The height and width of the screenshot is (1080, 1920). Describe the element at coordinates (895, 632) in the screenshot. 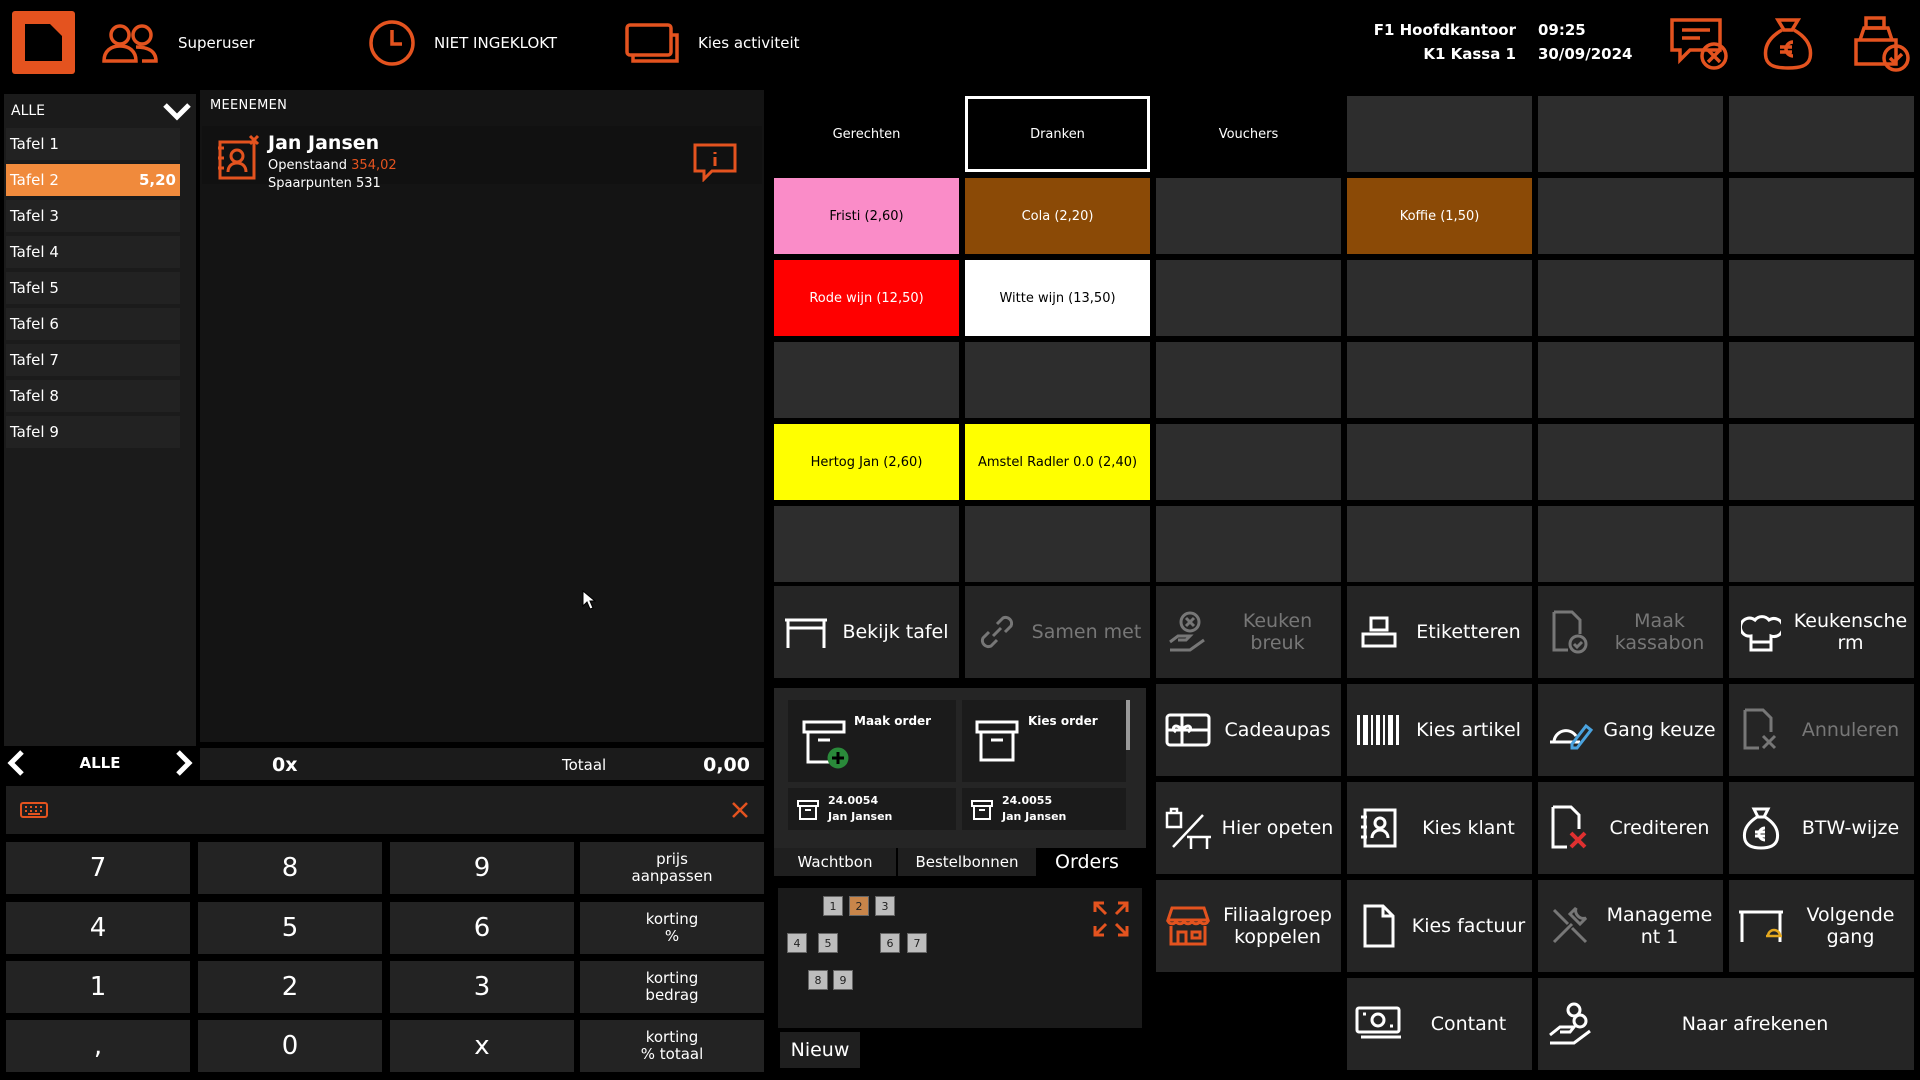

I see `view-table-label: Bekijk tafel` at that location.